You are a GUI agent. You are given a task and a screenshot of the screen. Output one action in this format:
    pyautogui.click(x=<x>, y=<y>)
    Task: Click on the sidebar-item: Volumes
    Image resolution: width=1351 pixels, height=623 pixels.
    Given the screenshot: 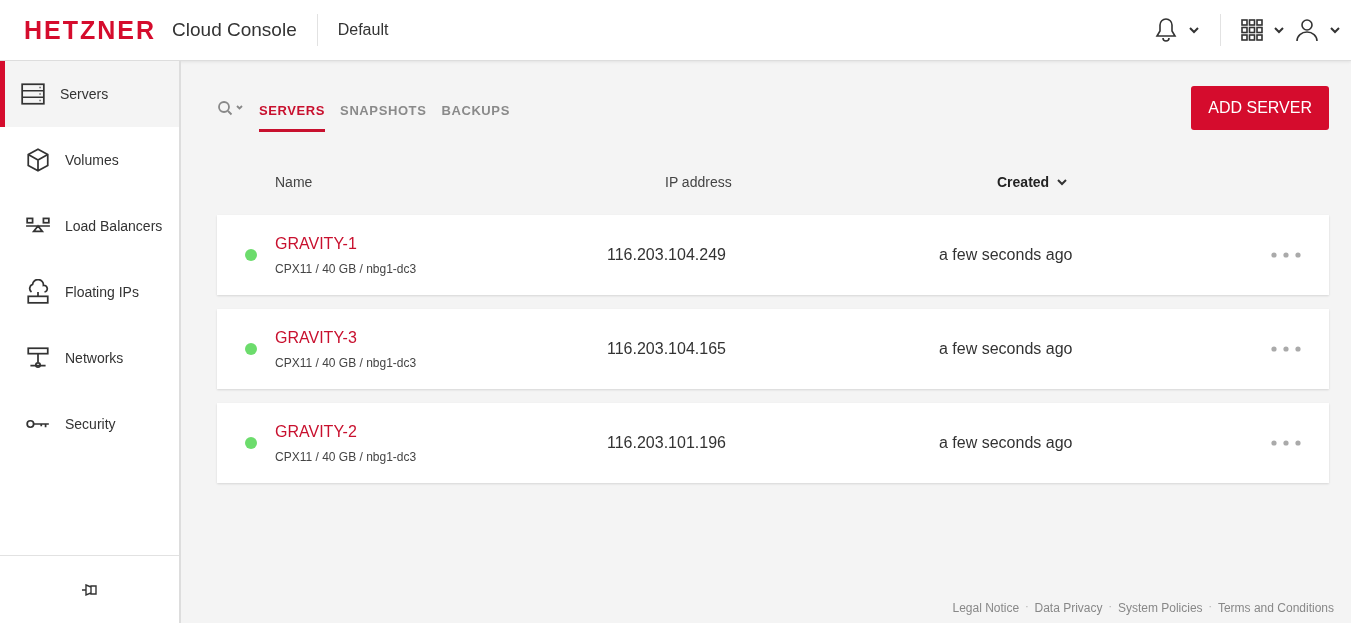 What is the action you would take?
    pyautogui.click(x=89, y=160)
    